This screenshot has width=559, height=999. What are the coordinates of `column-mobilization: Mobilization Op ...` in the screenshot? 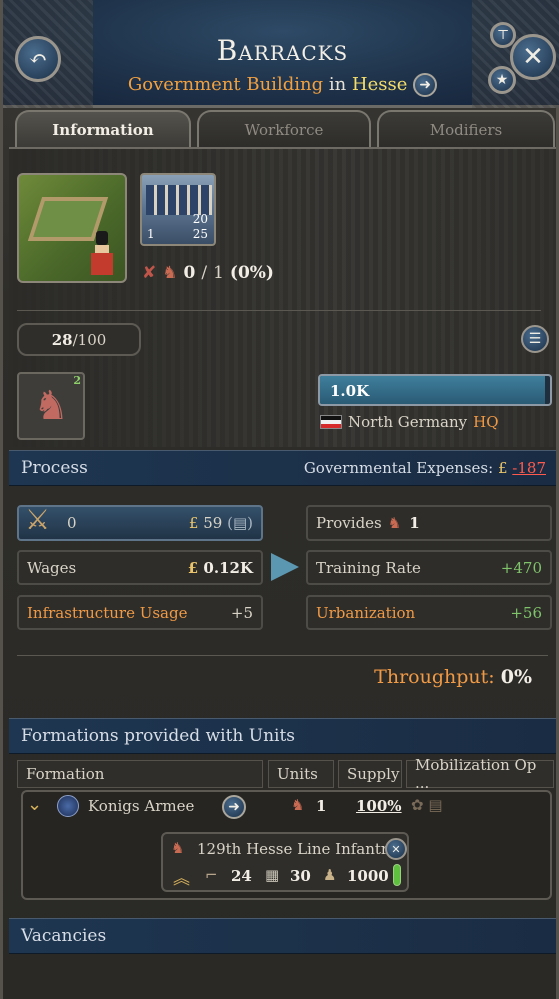 It's located at (480, 774).